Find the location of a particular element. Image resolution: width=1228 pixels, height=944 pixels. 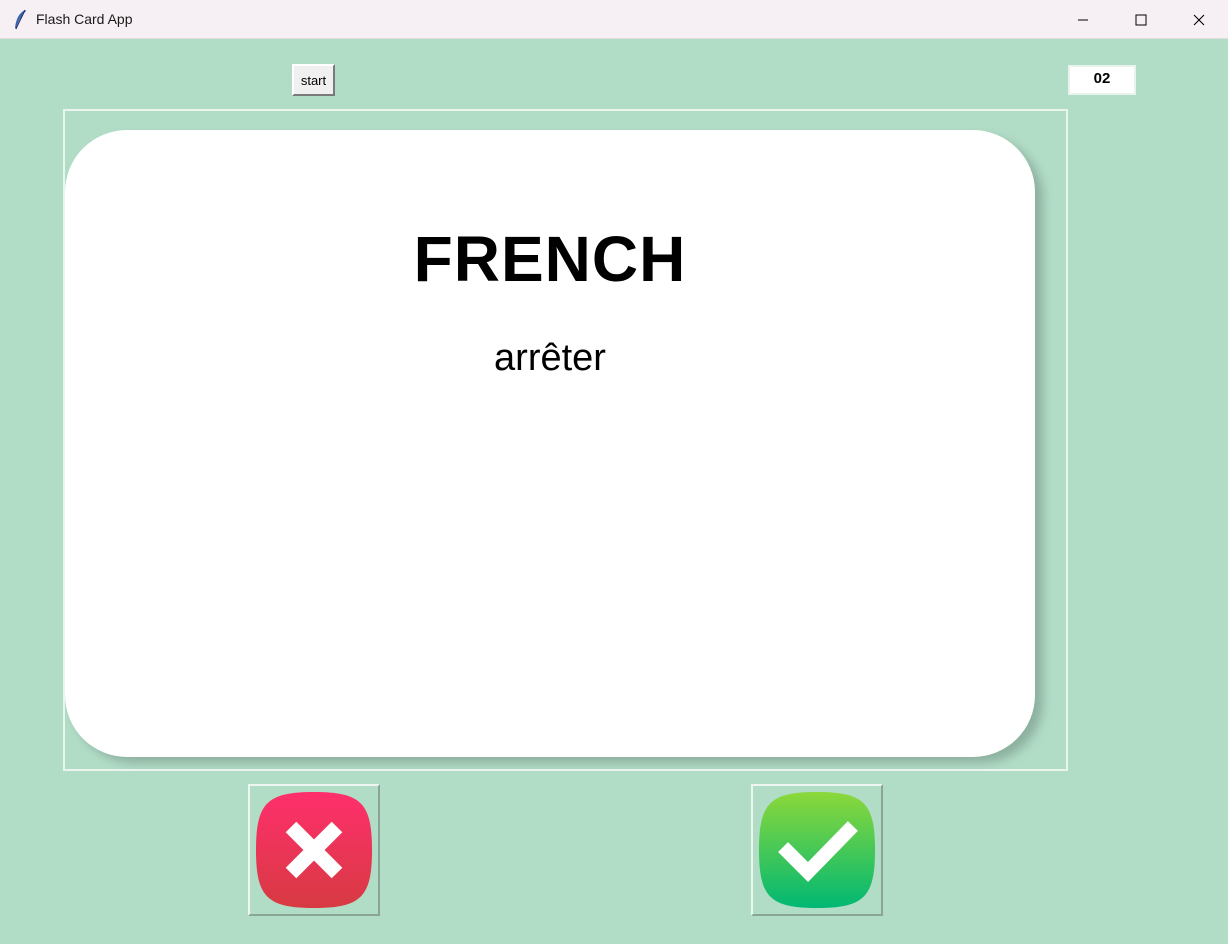

wrong-button is located at coordinates (314, 850).